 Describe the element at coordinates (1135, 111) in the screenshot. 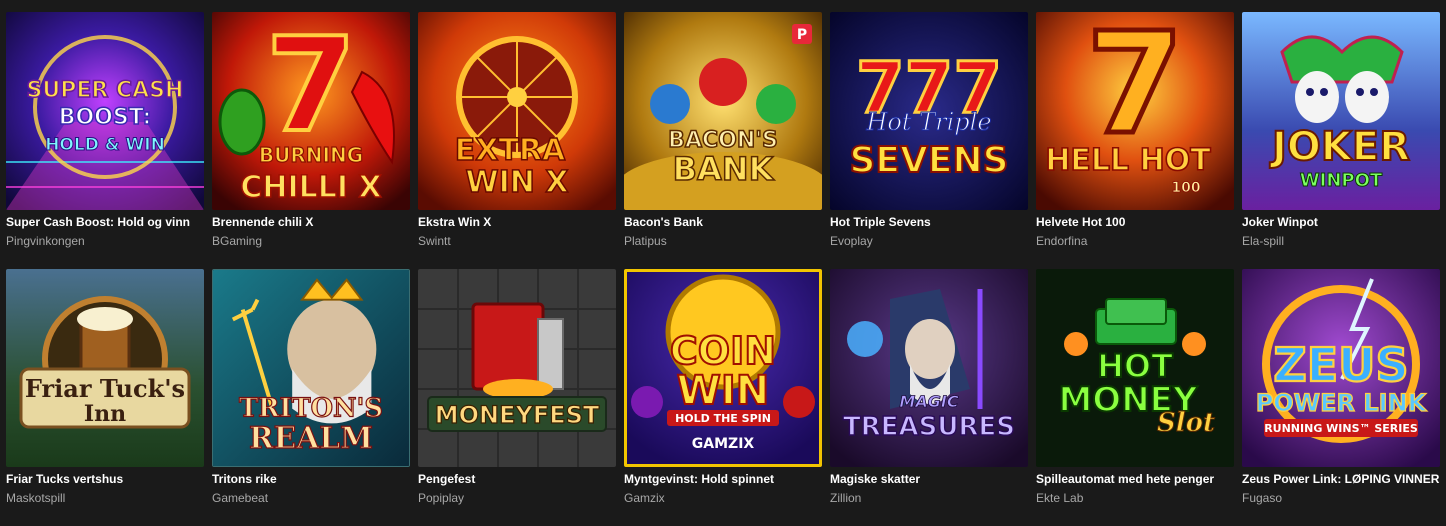

I see `hell-hot-thumbnail: 7 HELL HOT 100` at that location.